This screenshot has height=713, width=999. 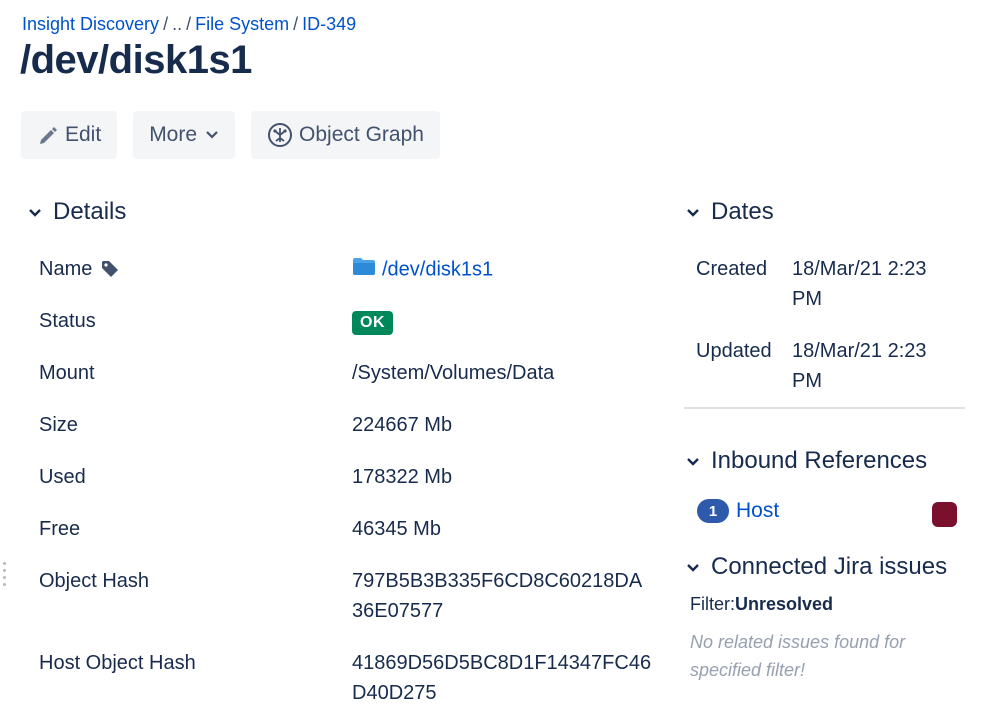 I want to click on object-graph-button: Object Graph, so click(x=345, y=135).